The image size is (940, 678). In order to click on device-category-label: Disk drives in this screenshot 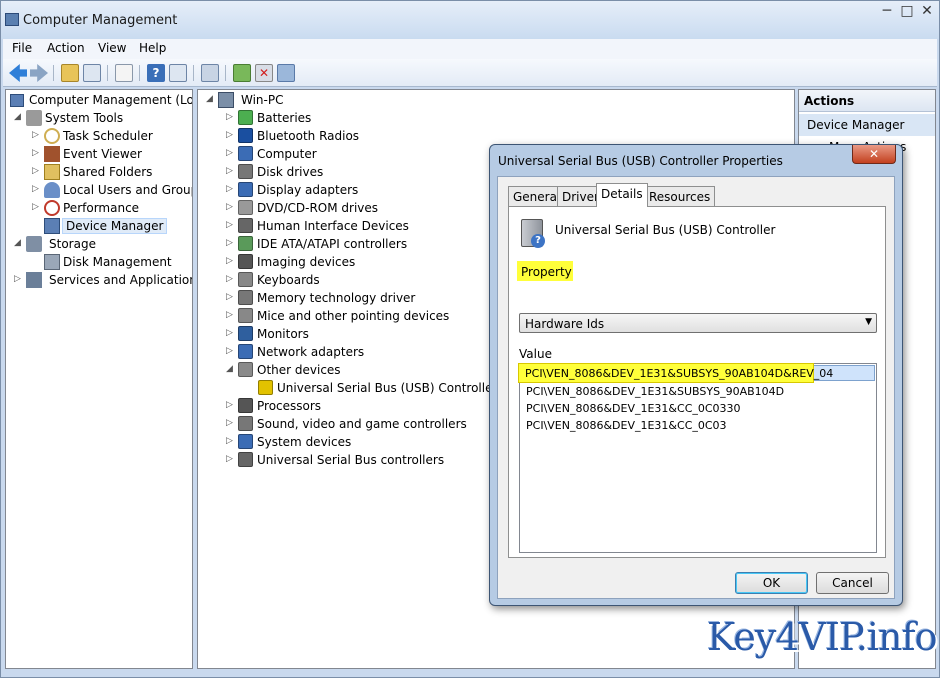, I will do `click(290, 172)`.